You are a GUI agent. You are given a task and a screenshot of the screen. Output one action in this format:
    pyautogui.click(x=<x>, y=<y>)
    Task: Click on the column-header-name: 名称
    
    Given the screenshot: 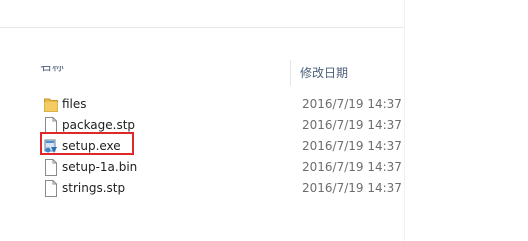 What is the action you would take?
    pyautogui.click(x=60, y=70)
    